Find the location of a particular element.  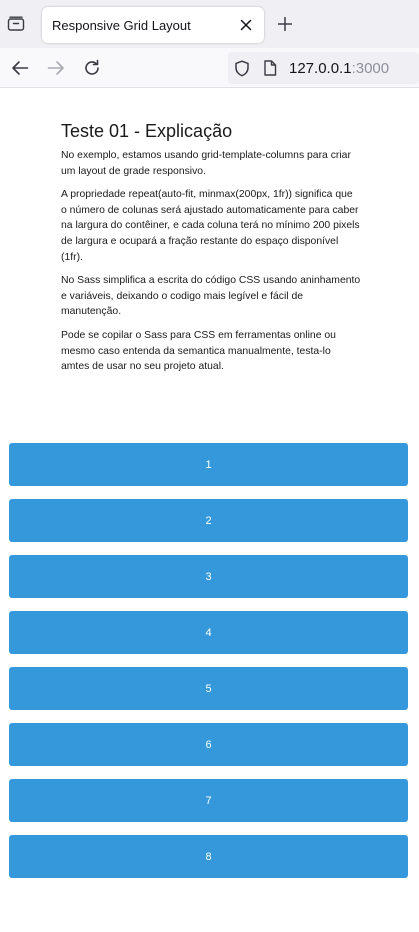

url-bar: 127.0.0.1:3000 is located at coordinates (323, 68).